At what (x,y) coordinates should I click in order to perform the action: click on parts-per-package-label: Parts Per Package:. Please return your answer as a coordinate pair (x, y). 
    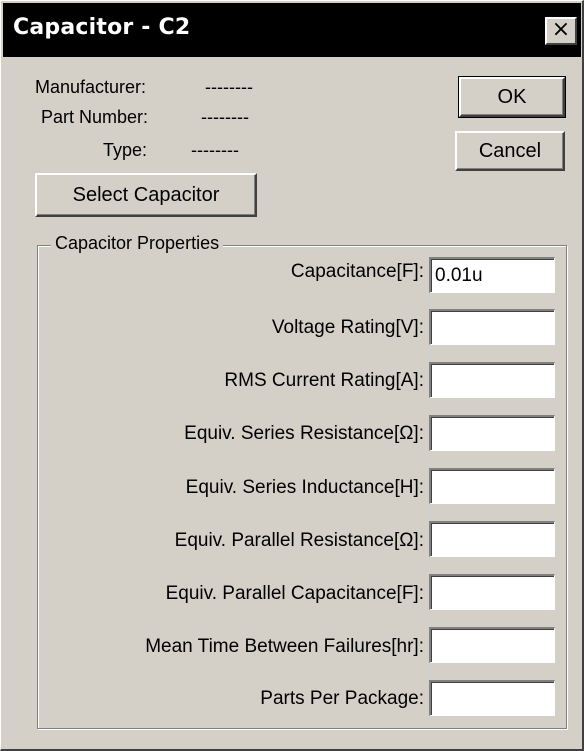
    Looking at the image, I should click on (342, 698).